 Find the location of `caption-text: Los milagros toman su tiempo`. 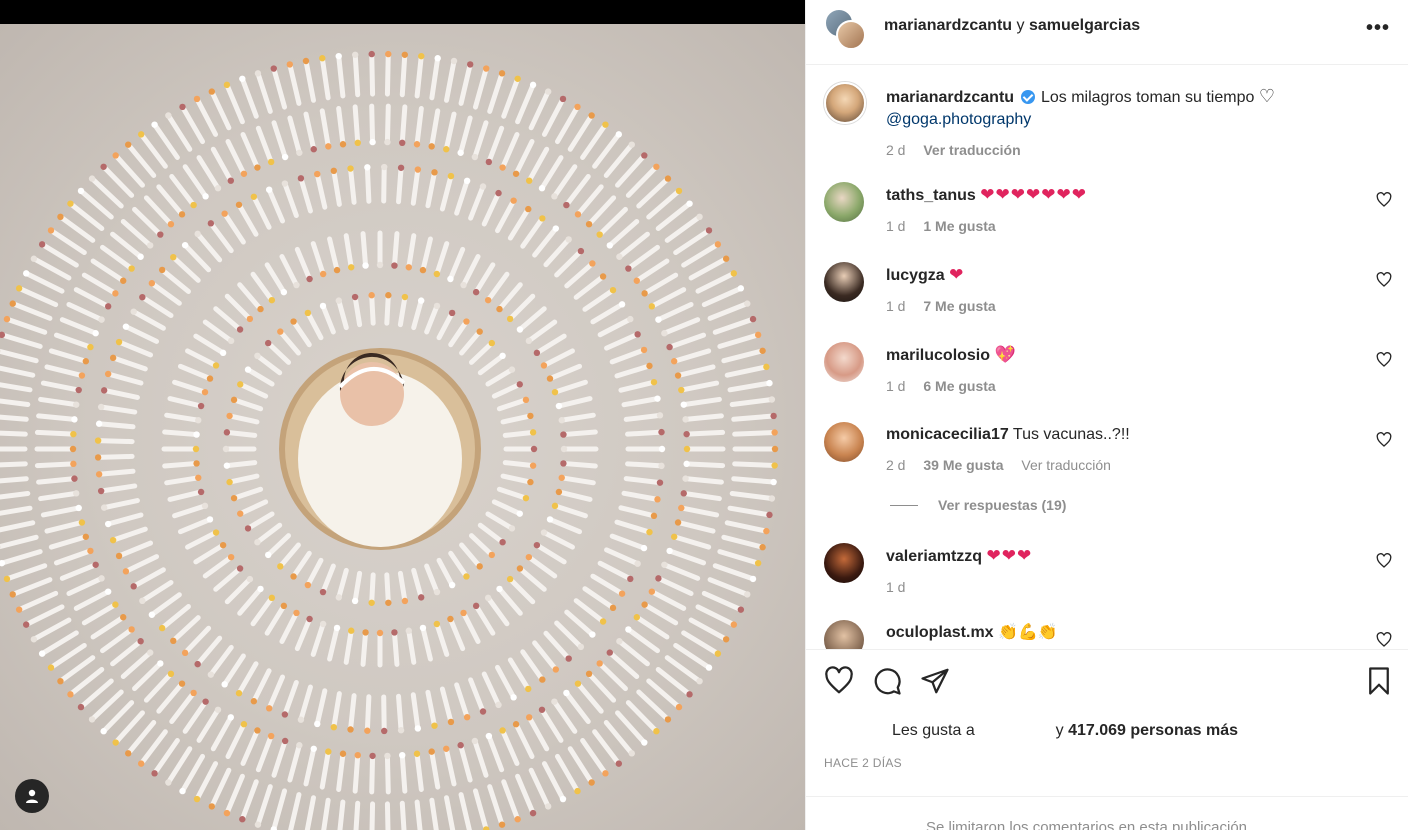

caption-text: Los milagros toman su tiempo is located at coordinates (1147, 97).